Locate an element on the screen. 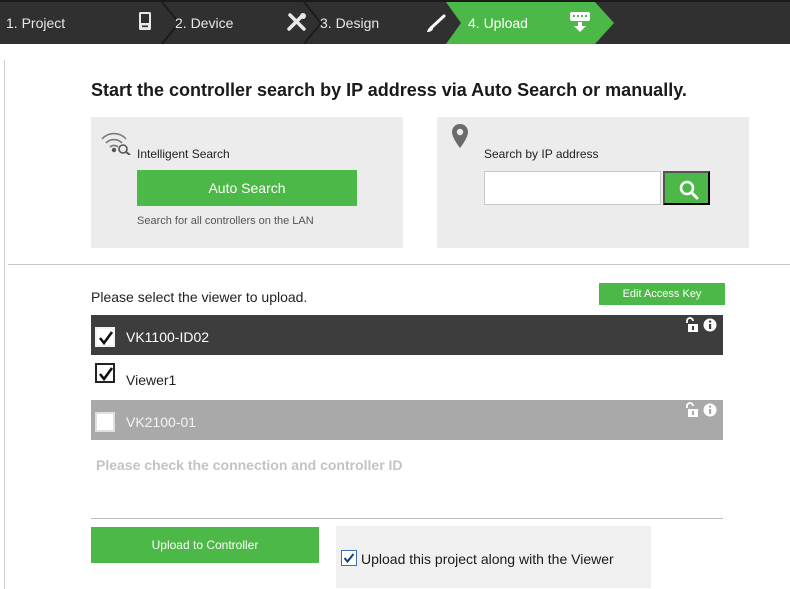 Image resolution: width=790 pixels, height=589 pixels. section-divider is located at coordinates (399, 264).